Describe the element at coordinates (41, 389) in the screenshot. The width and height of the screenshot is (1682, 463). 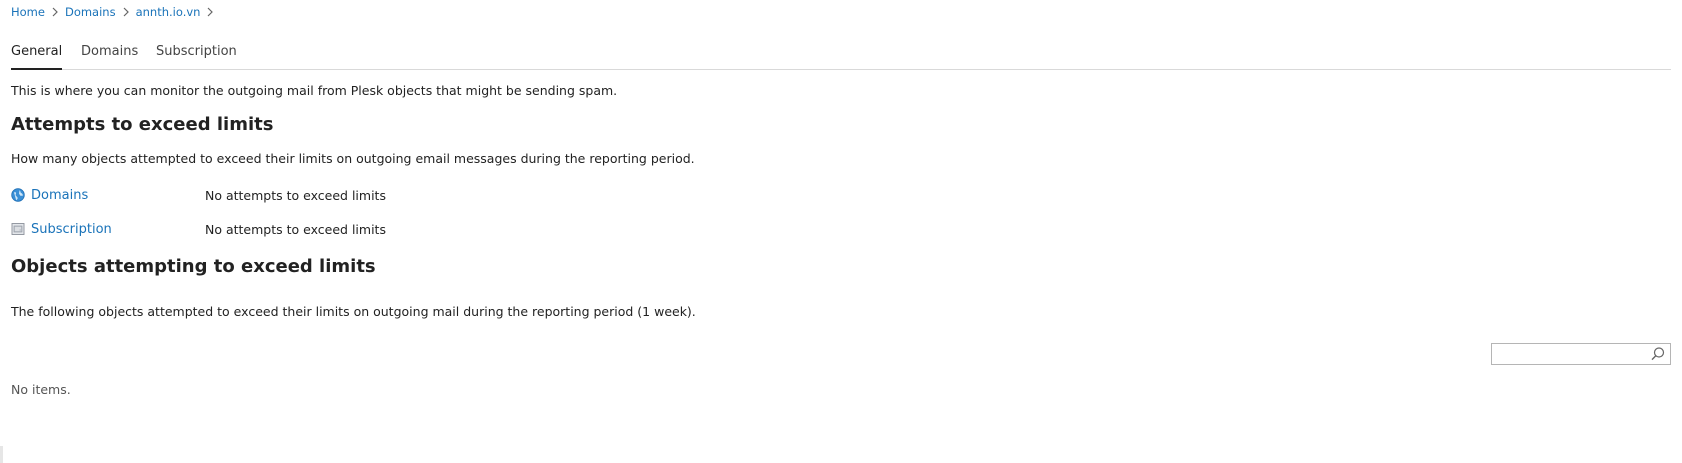
I see `empty-list-text: No items.` at that location.